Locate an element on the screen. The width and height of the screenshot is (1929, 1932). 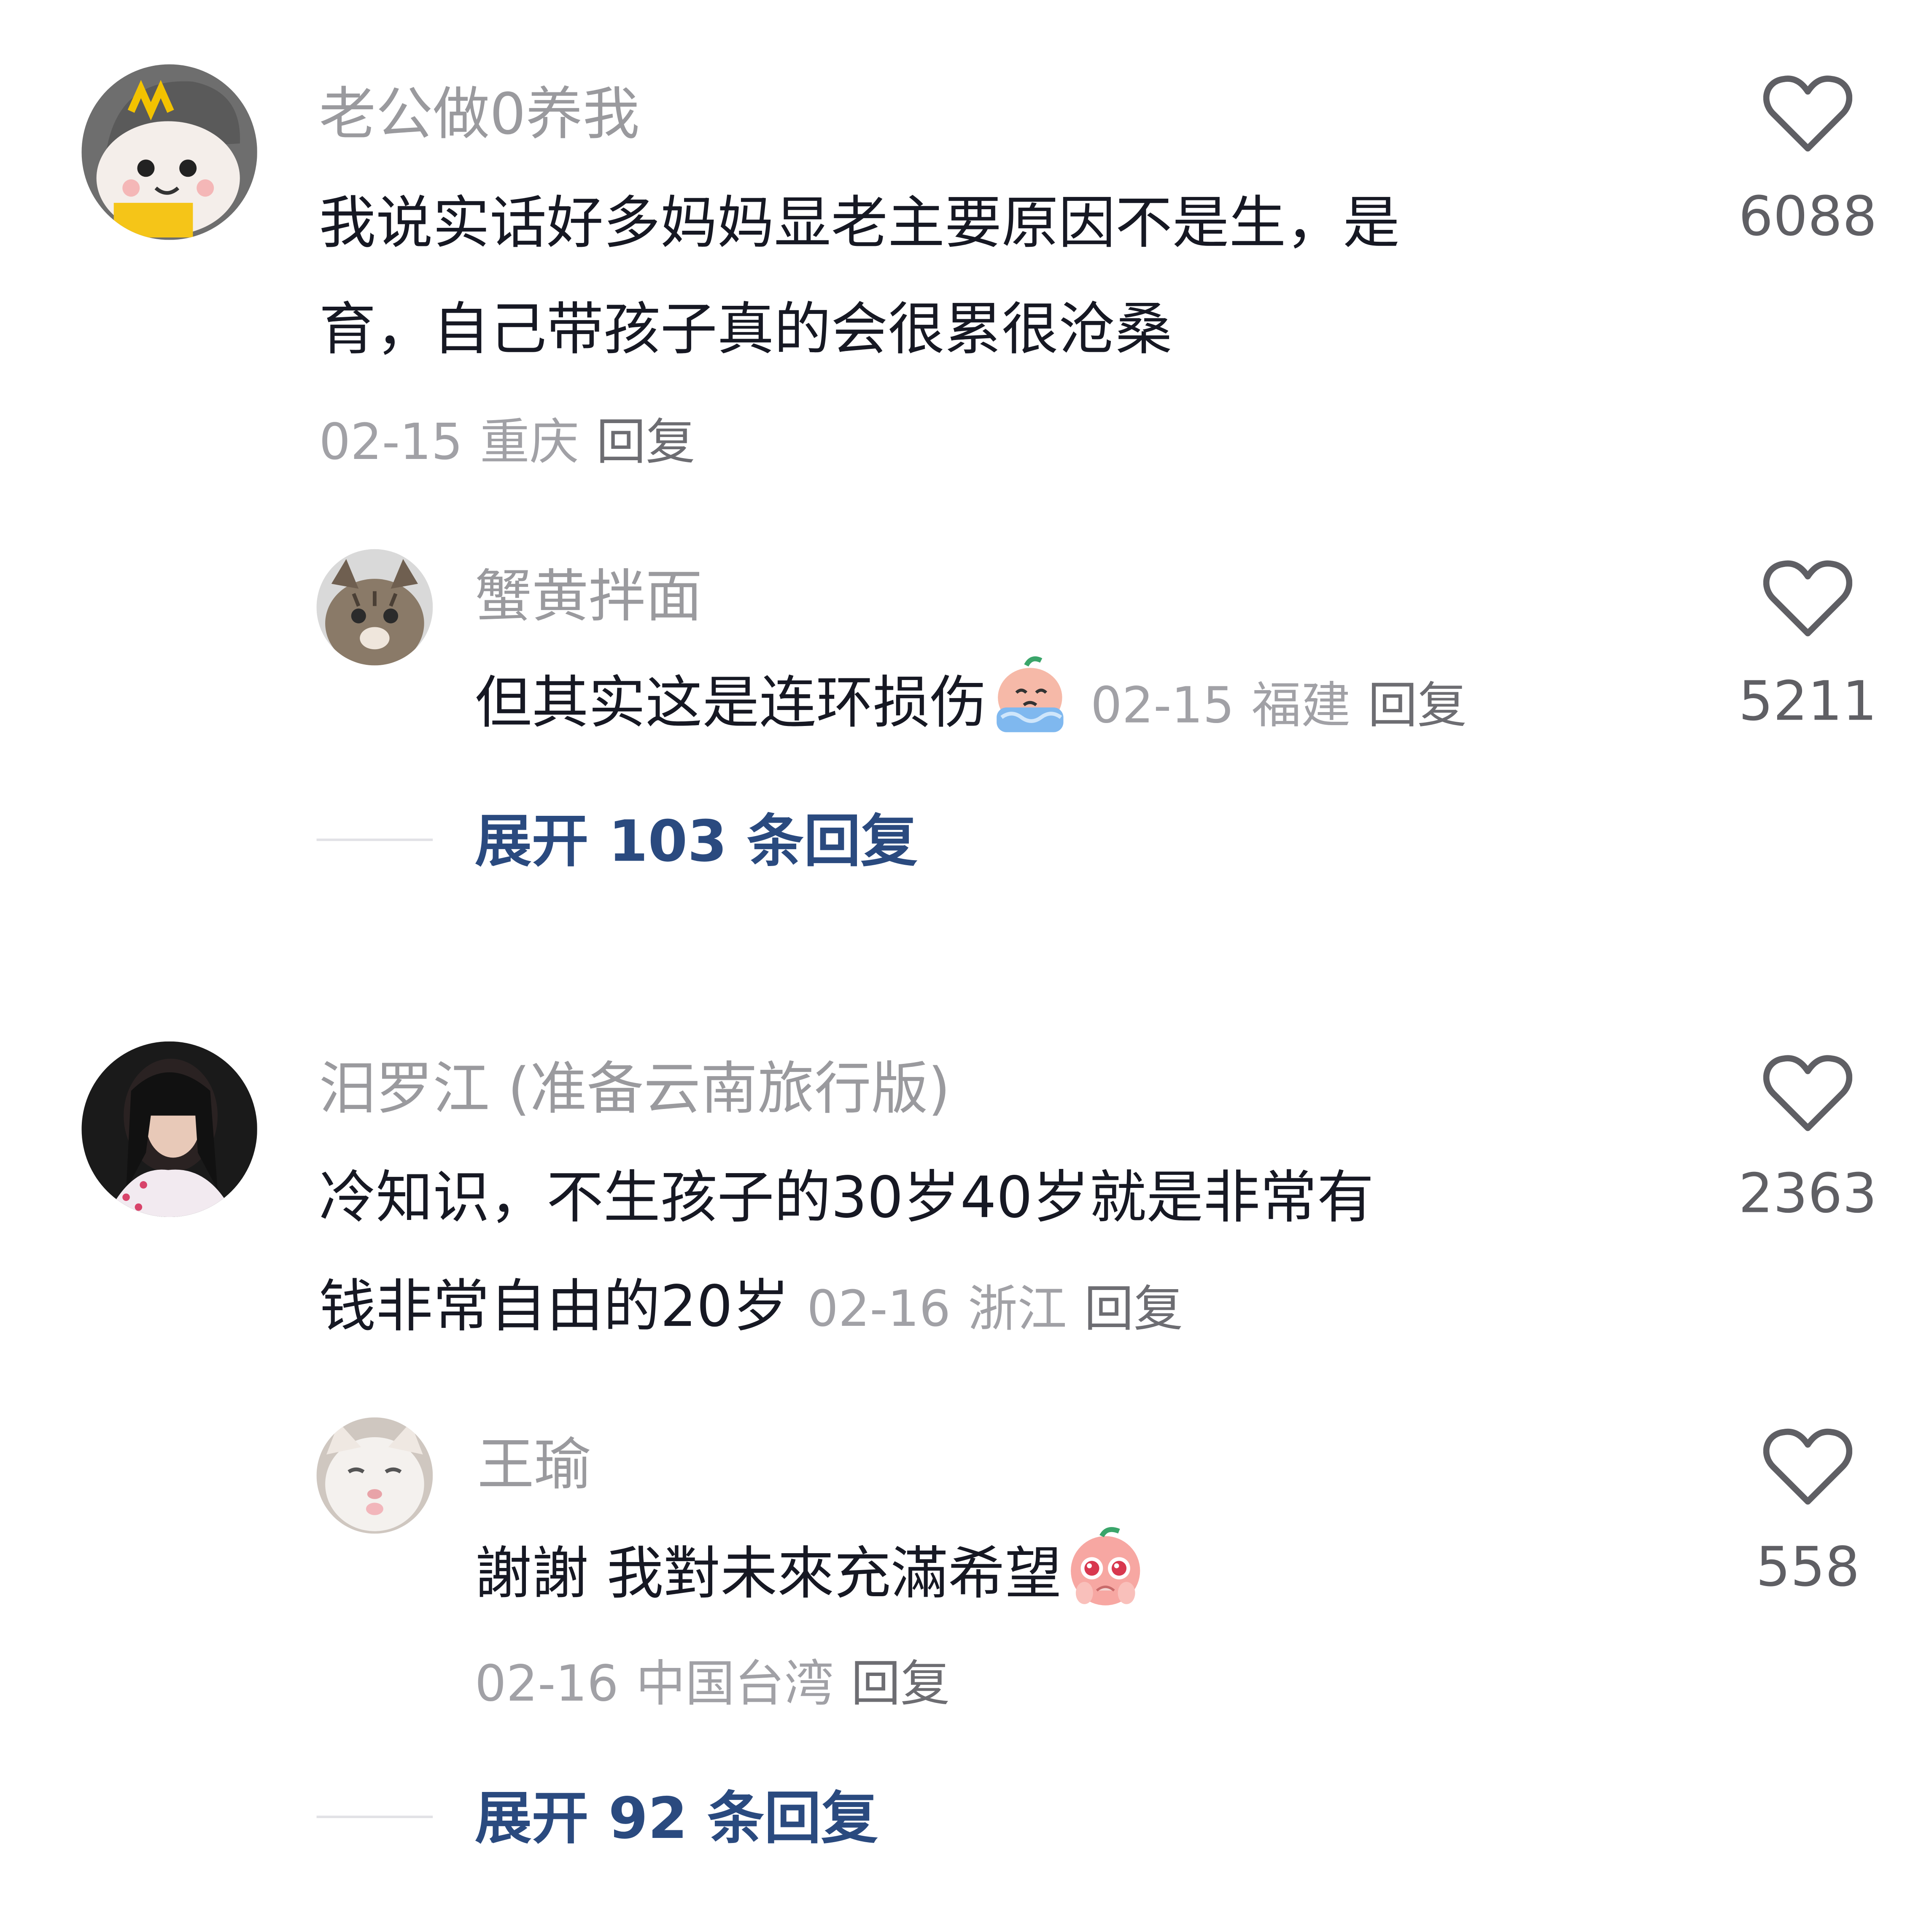
comment-meta: 02-15 重庆 回复 is located at coordinates (507, 443).